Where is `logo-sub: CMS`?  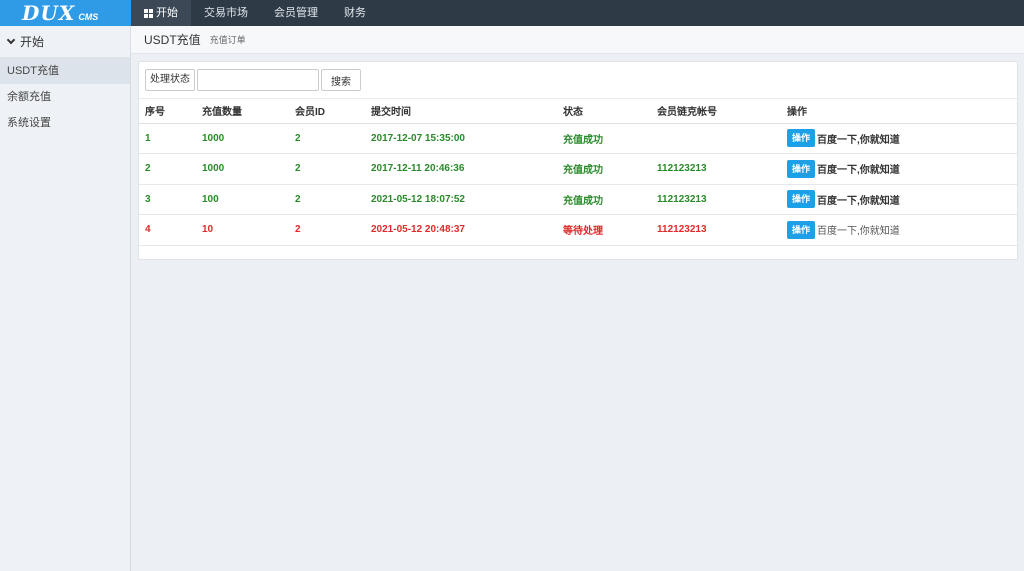
logo-sub: CMS is located at coordinates (88, 17).